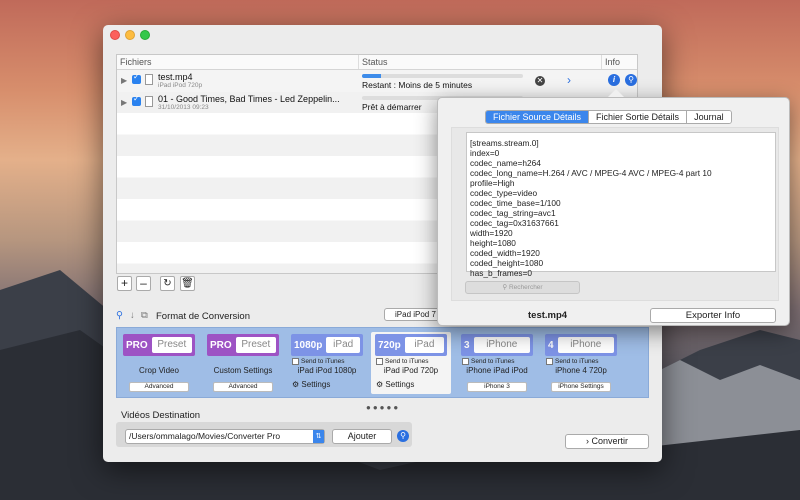 The height and width of the screenshot is (500, 800). I want to click on iphone-3-button: iPhone 3, so click(497, 387).